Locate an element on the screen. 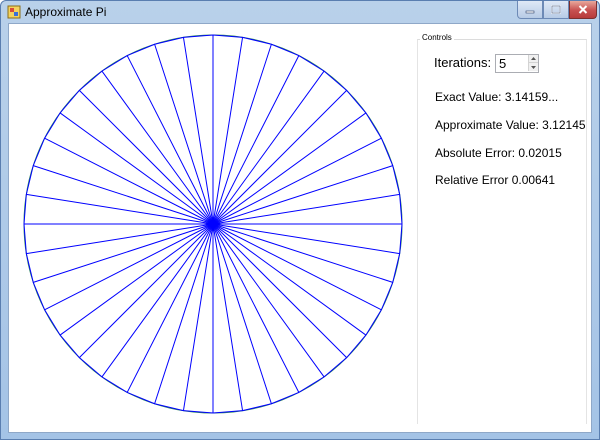 The image size is (600, 440). maximize-icon is located at coordinates (556, 9).